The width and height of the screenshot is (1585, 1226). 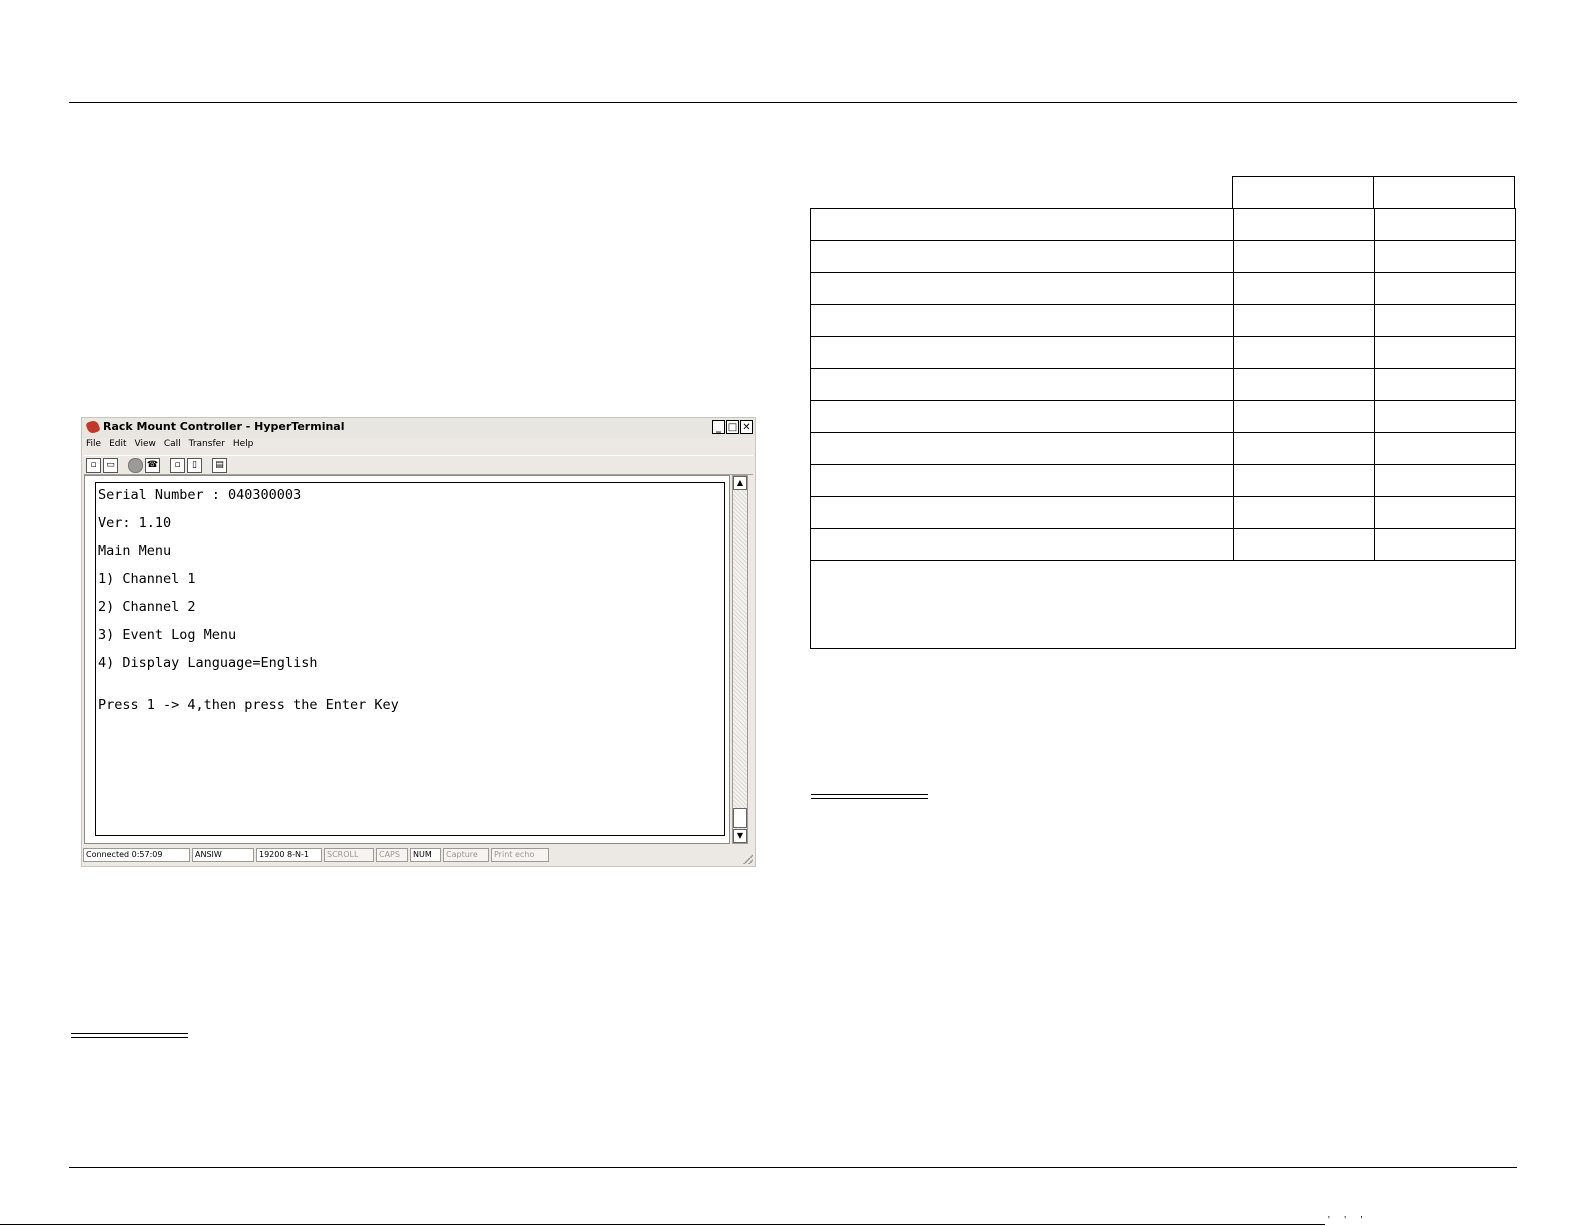 What do you see at coordinates (1348, 1220) in the screenshot?
I see `page-footer-marks: ' ' '` at bounding box center [1348, 1220].